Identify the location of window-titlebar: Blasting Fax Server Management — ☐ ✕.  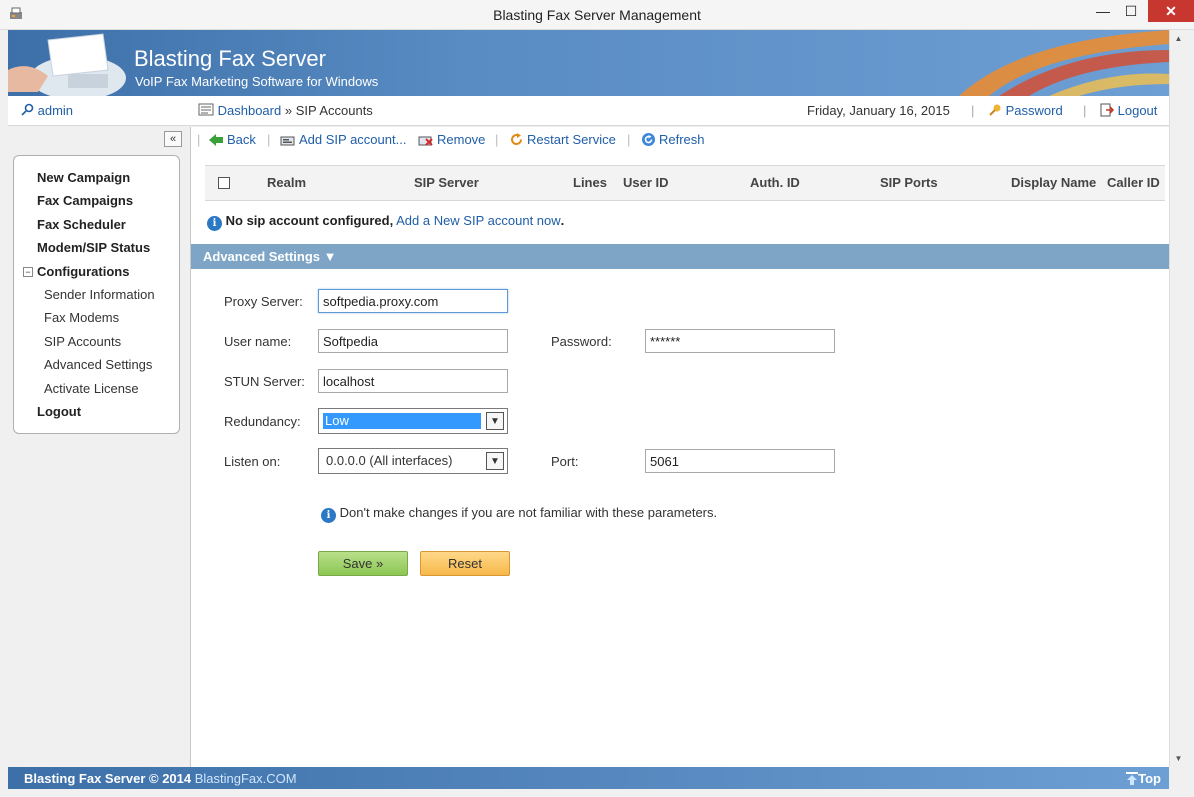
(597, 15).